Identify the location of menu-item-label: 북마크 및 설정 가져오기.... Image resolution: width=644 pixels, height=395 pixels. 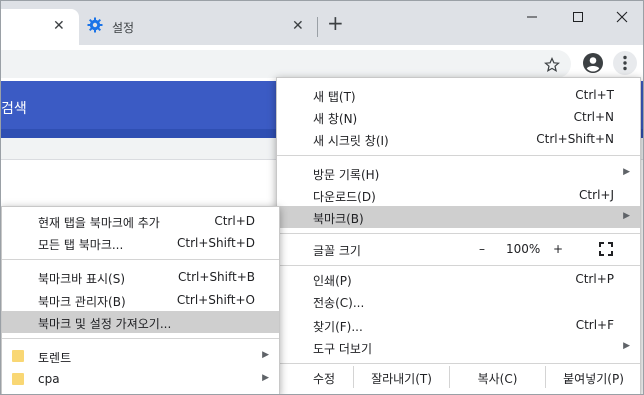
(105, 324).